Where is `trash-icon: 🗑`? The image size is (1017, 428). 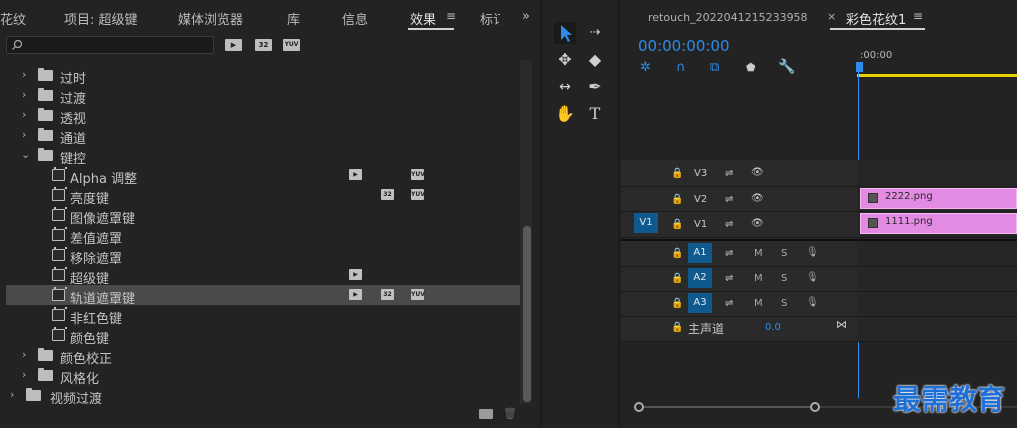 trash-icon: 🗑 is located at coordinates (510, 414).